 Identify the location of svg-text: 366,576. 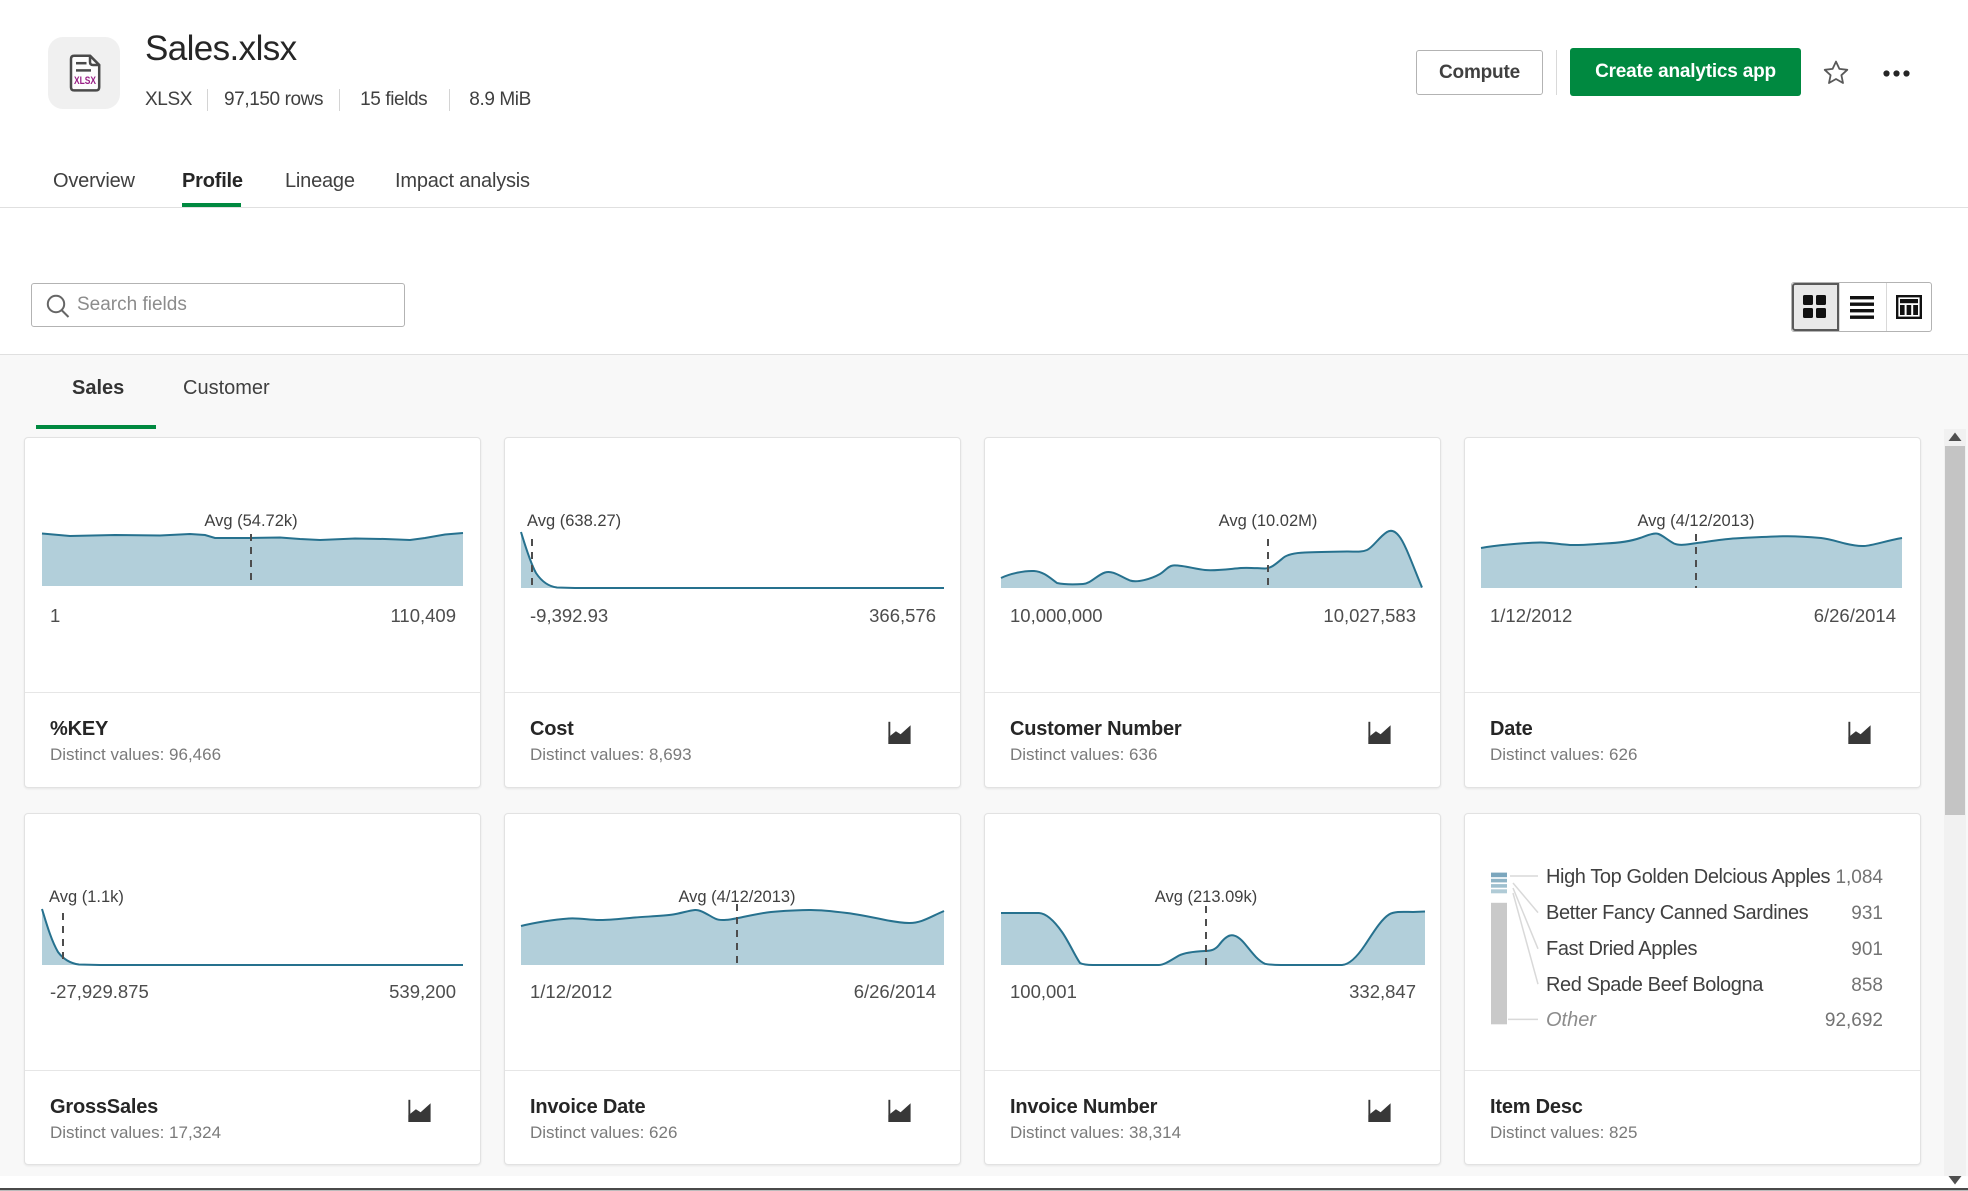
(902, 615).